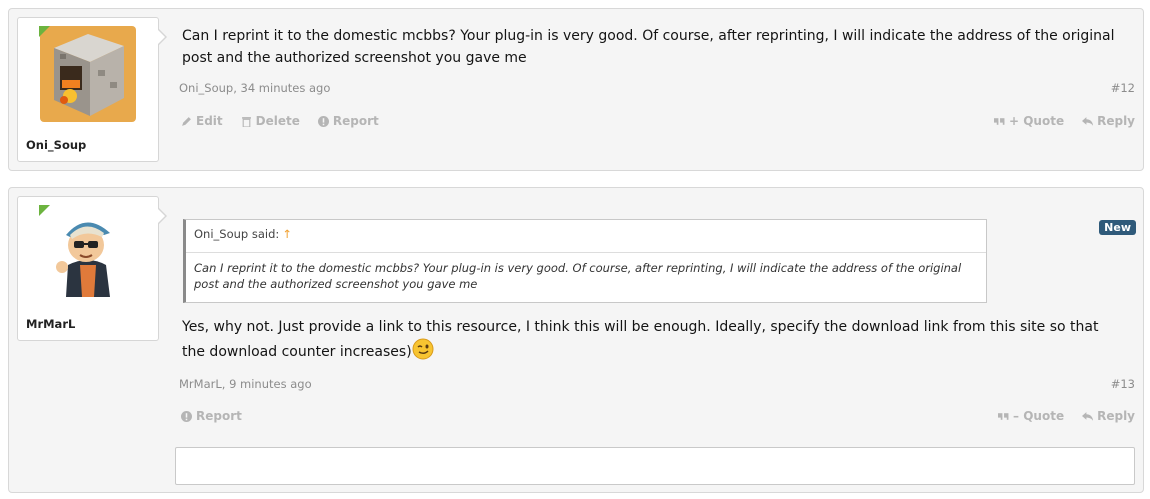 The height and width of the screenshot is (499, 1150). I want to click on pencil-icon, so click(186, 121).